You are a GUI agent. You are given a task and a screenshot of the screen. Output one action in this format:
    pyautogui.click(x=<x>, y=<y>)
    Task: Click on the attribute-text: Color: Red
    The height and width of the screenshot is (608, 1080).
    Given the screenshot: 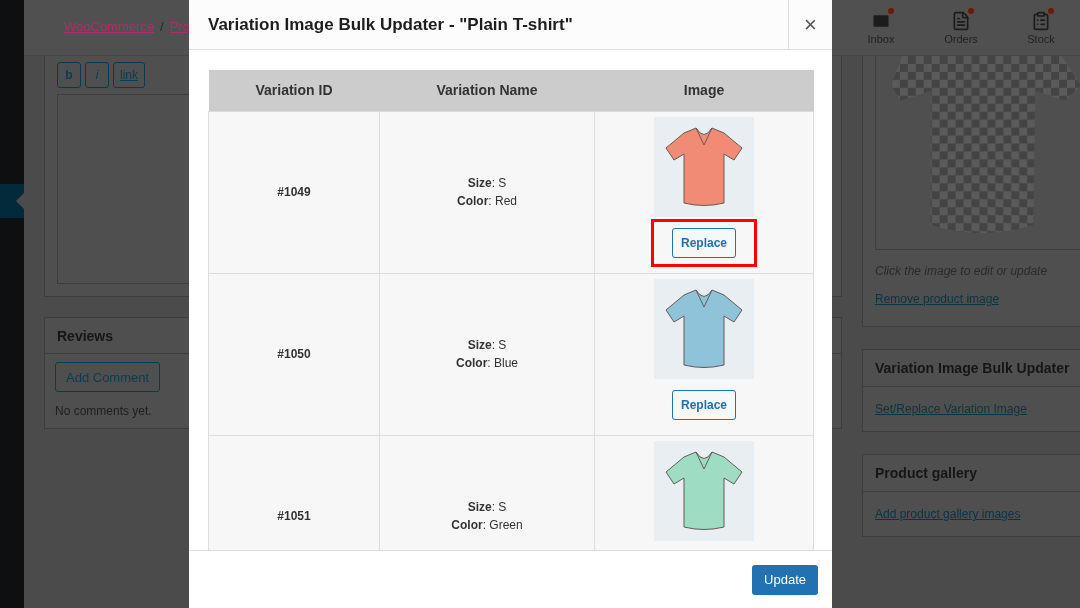 What is the action you would take?
    pyautogui.click(x=487, y=201)
    